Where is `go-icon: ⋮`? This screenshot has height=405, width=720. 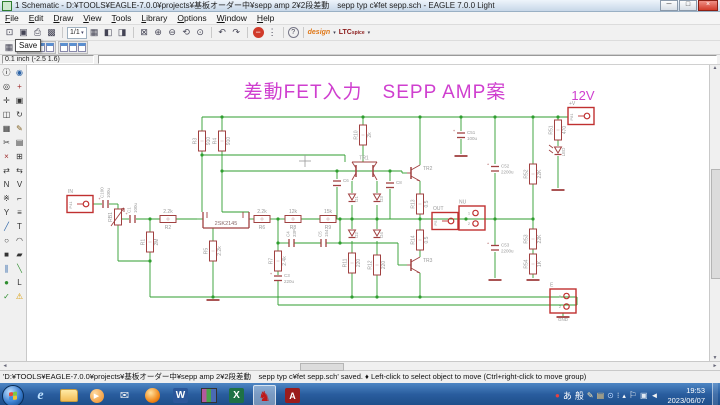
go-icon: ⋮ is located at coordinates (272, 32).